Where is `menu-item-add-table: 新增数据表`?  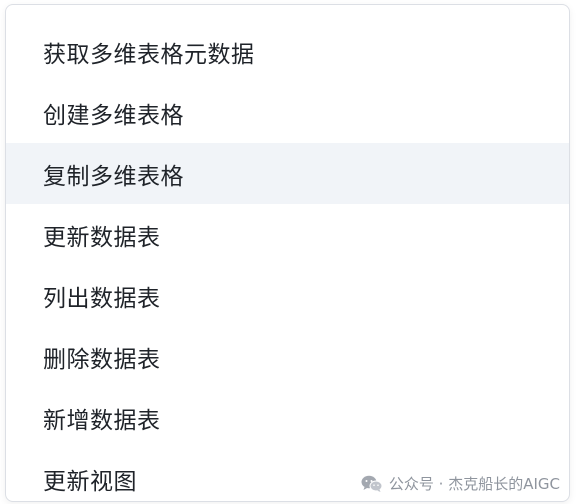 menu-item-add-table: 新增数据表 is located at coordinates (287, 417).